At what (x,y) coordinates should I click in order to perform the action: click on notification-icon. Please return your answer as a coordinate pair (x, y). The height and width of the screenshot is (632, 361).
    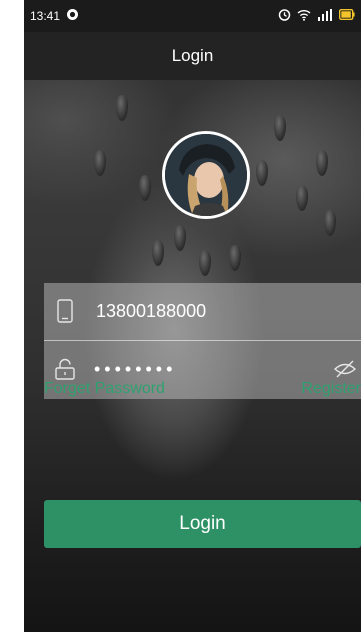
    Looking at the image, I should click on (72, 16).